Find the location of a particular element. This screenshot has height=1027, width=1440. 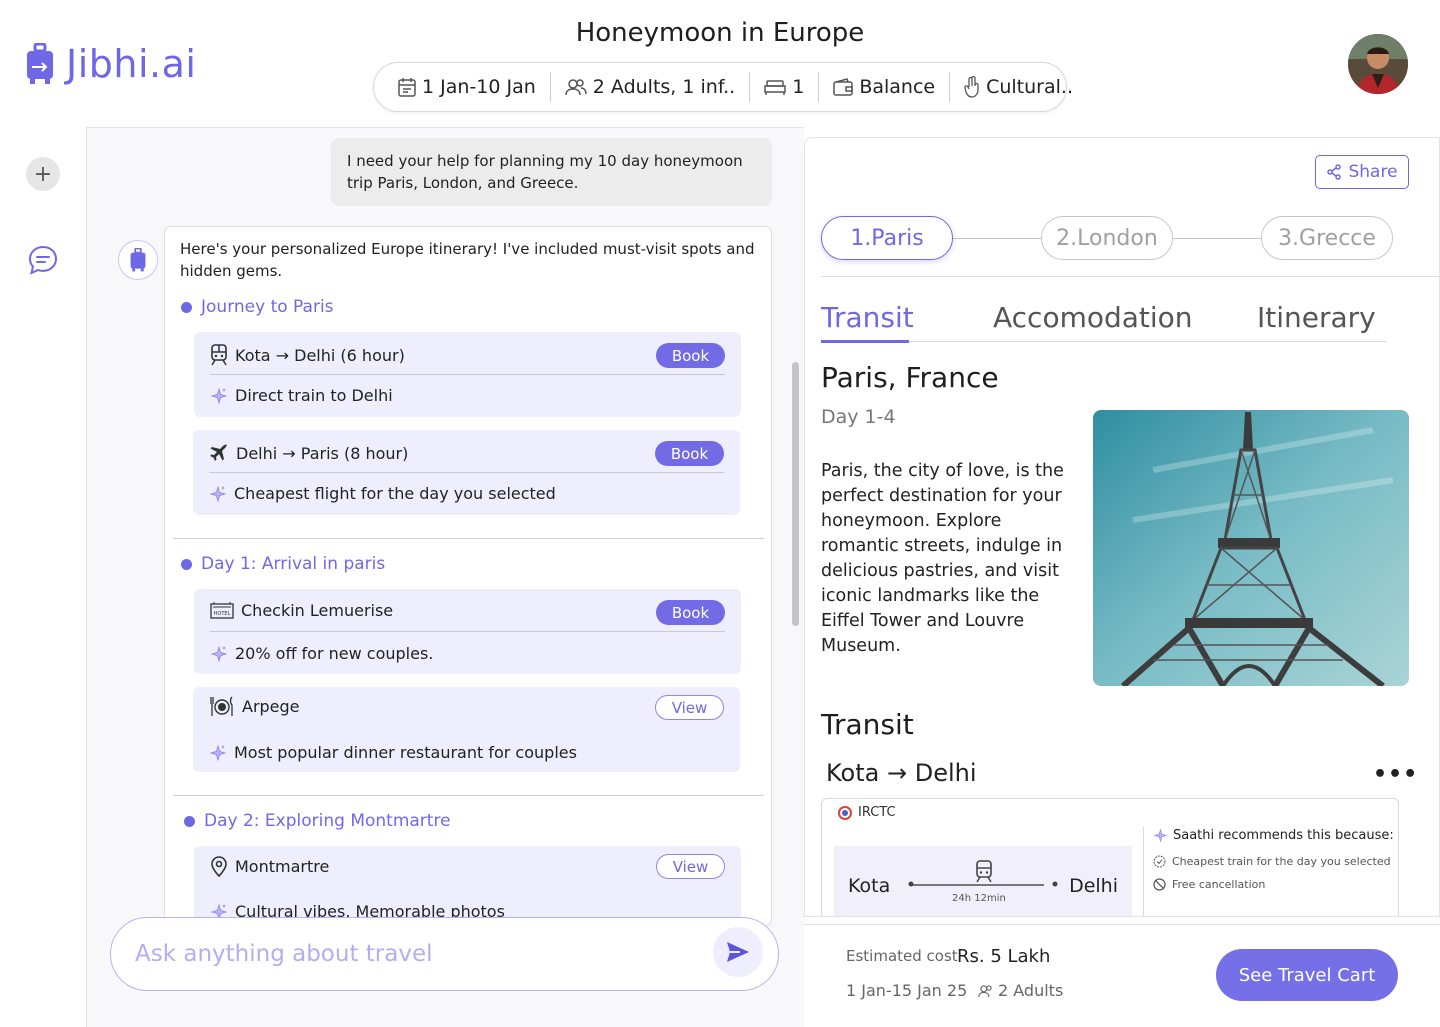

share-button: Share is located at coordinates (1362, 172).